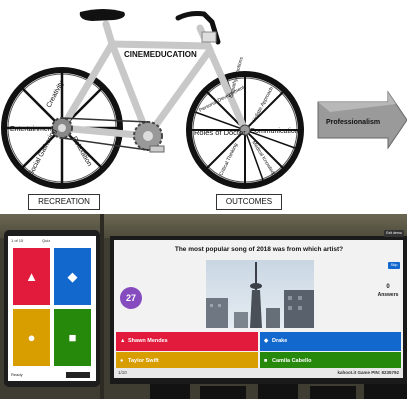 The height and width of the screenshot is (399, 407). What do you see at coordinates (131, 298) in the screenshot?
I see `countdown-timer: 27` at bounding box center [131, 298].